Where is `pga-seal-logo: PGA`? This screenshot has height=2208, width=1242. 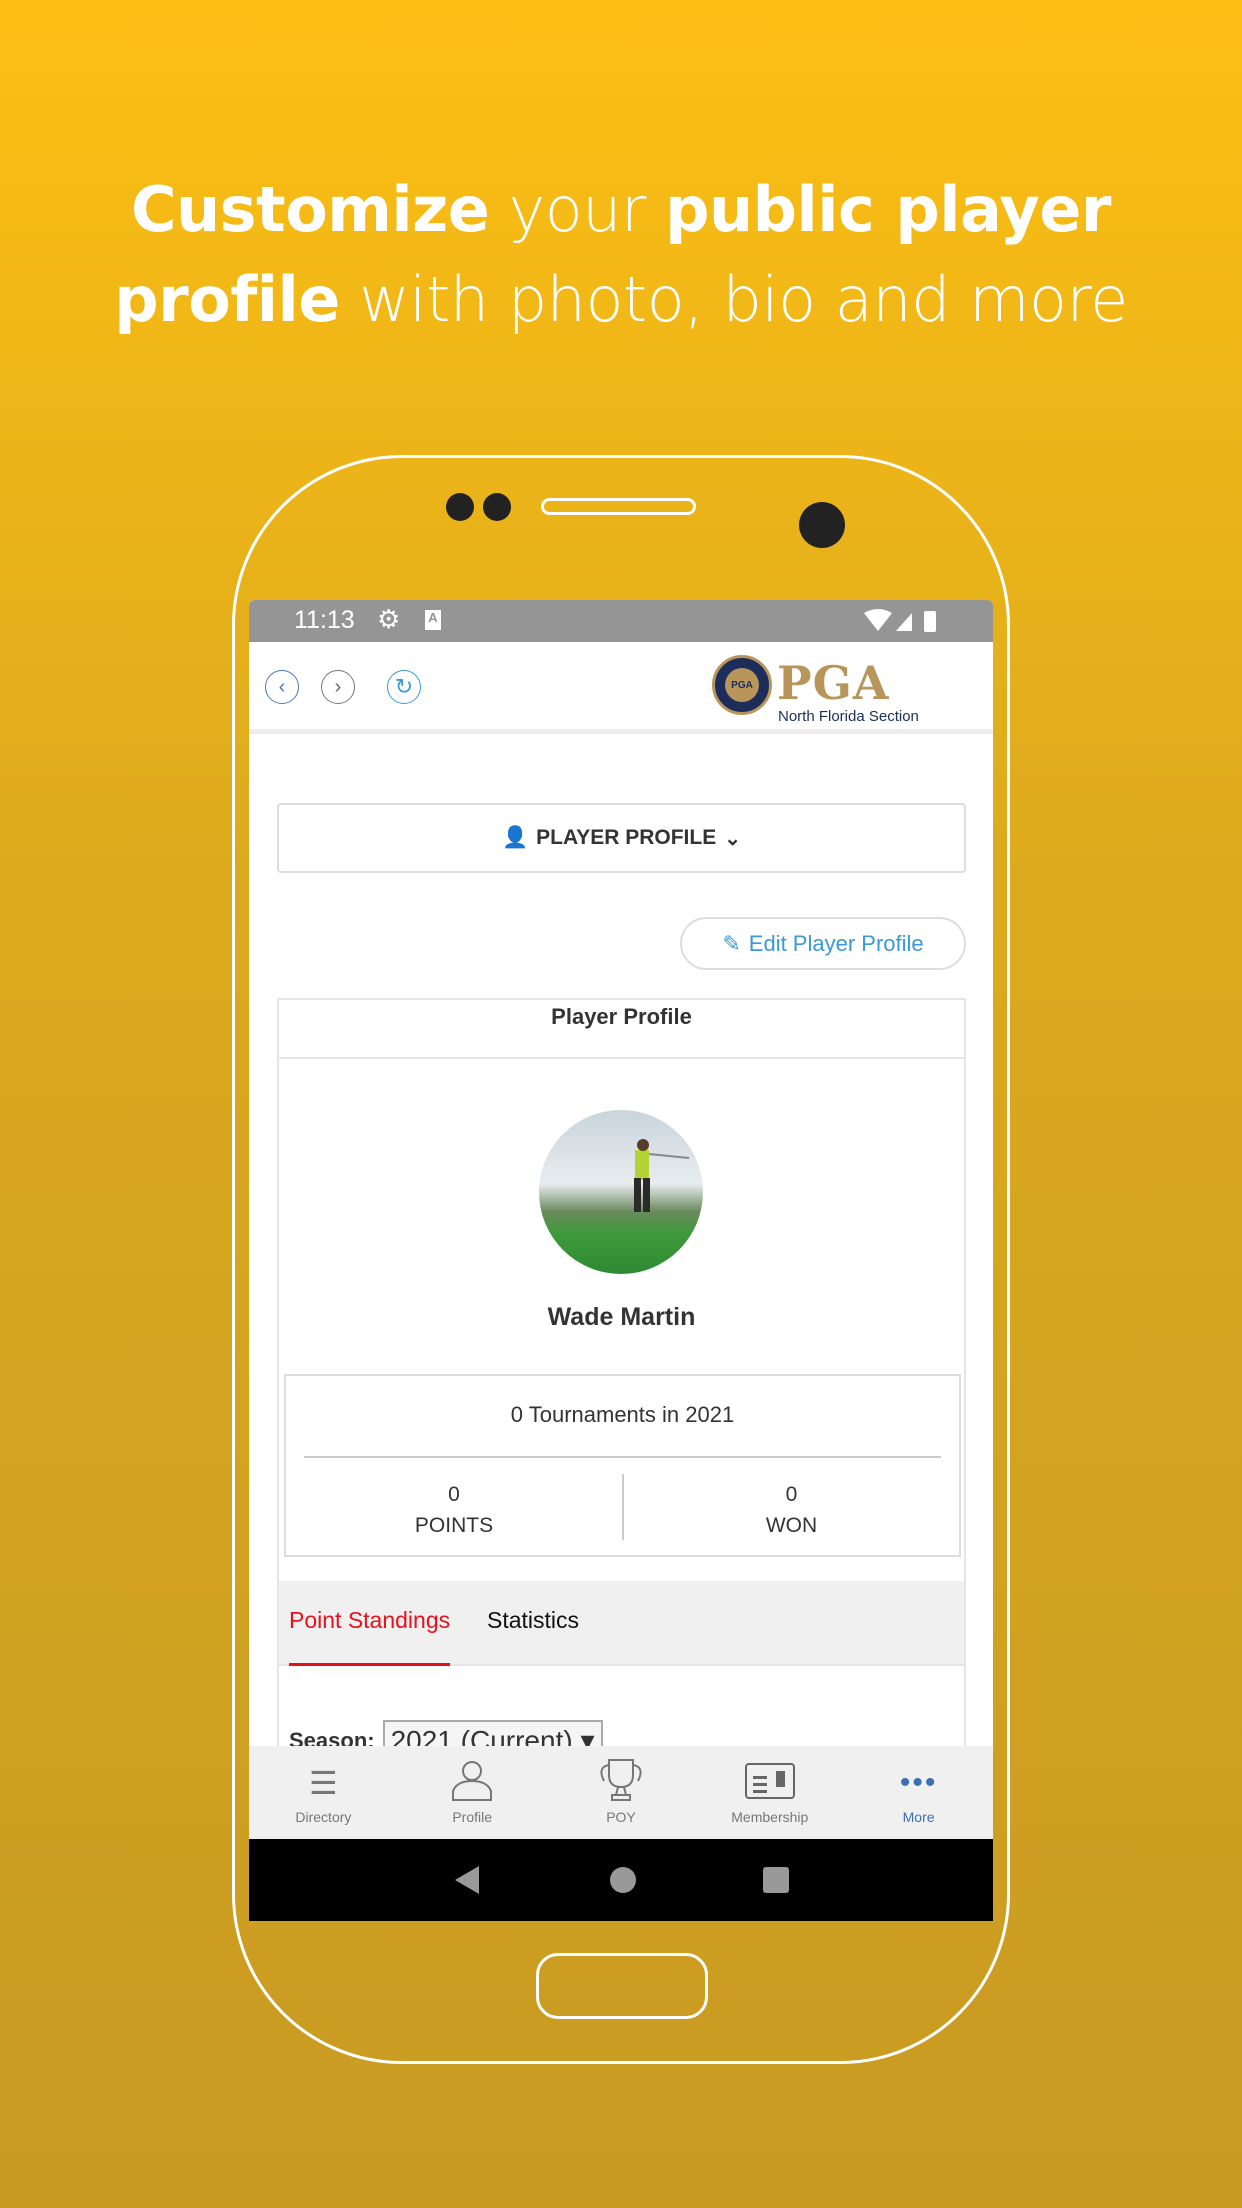
pga-seal-logo: PGA is located at coordinates (742, 685).